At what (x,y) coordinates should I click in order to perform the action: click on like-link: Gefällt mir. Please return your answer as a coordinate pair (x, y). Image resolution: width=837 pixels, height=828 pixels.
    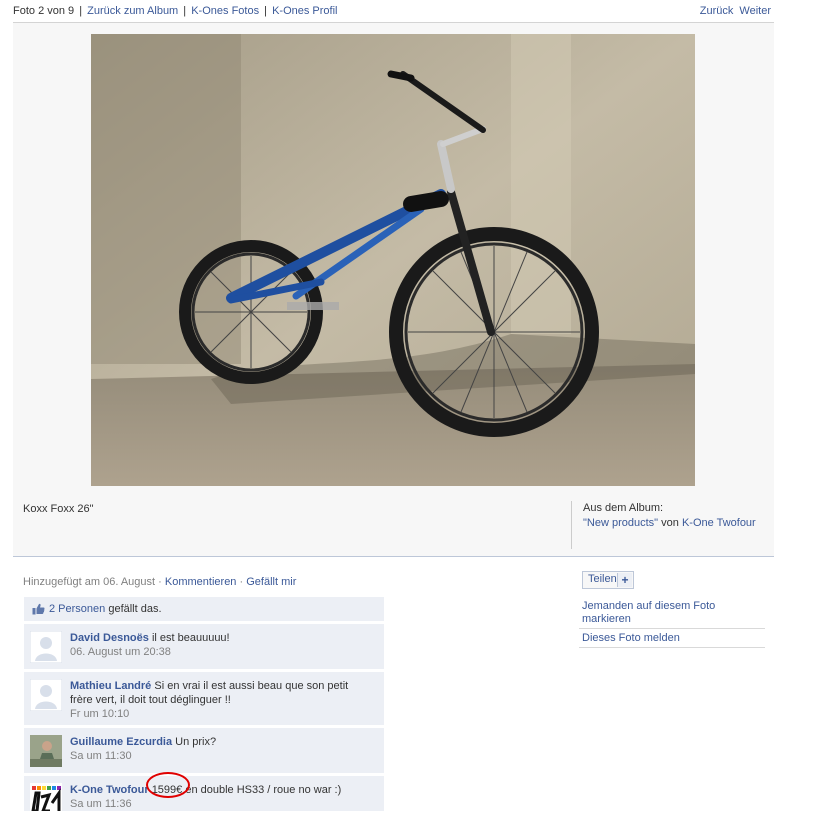
    Looking at the image, I should click on (271, 582).